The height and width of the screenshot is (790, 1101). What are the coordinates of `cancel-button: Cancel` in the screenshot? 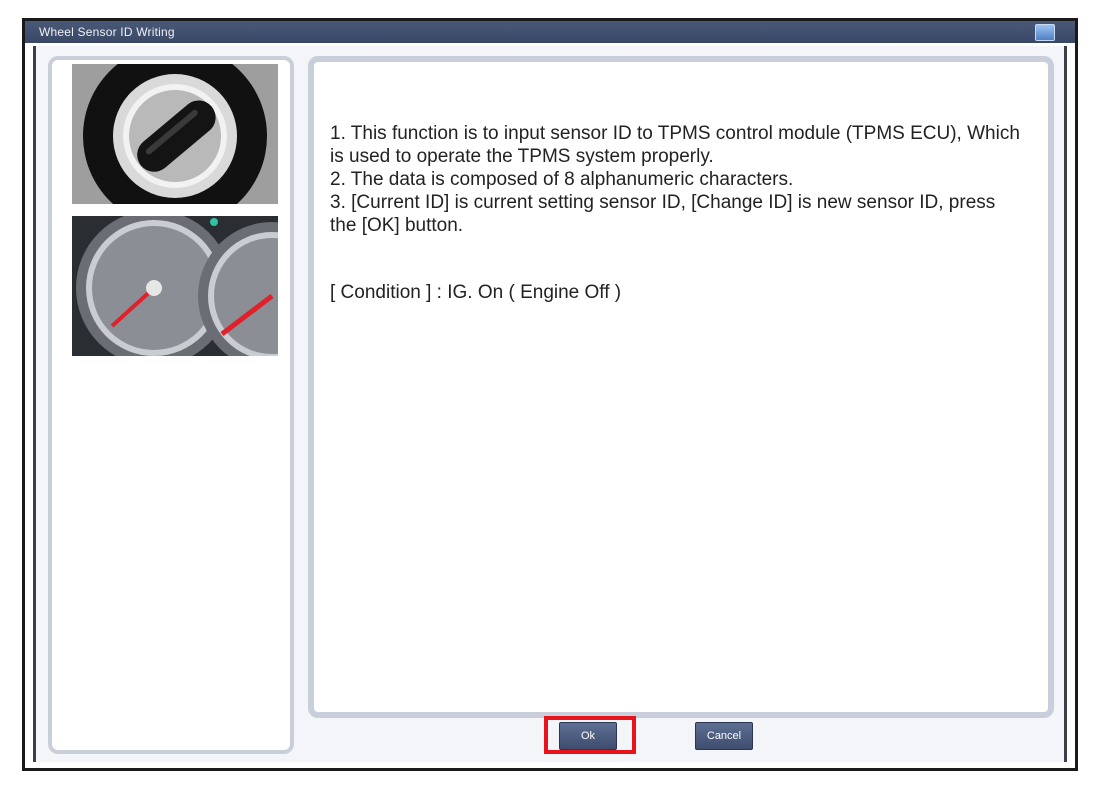 It's located at (724, 736).